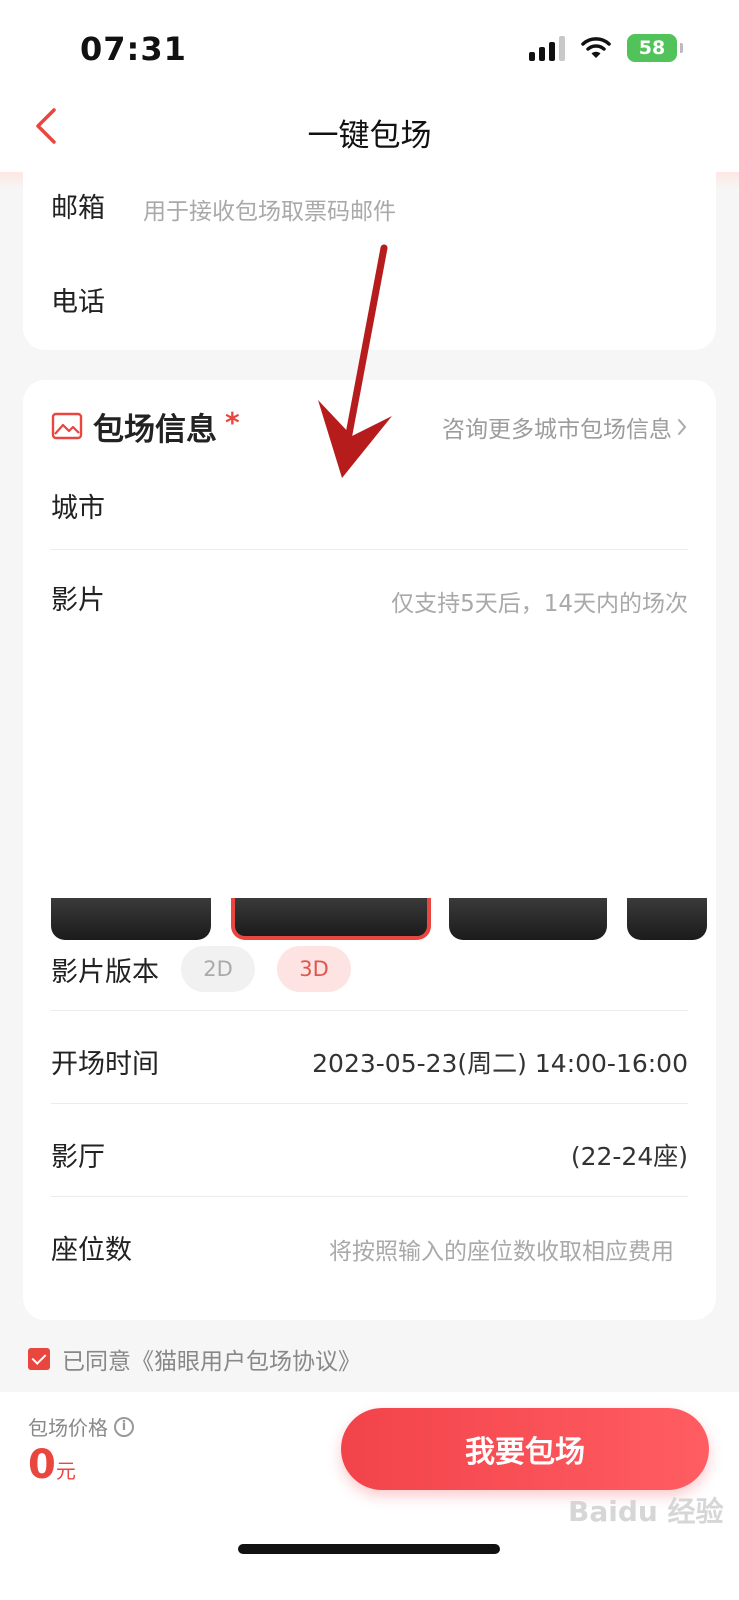  I want to click on home-indicator, so click(369, 1549).